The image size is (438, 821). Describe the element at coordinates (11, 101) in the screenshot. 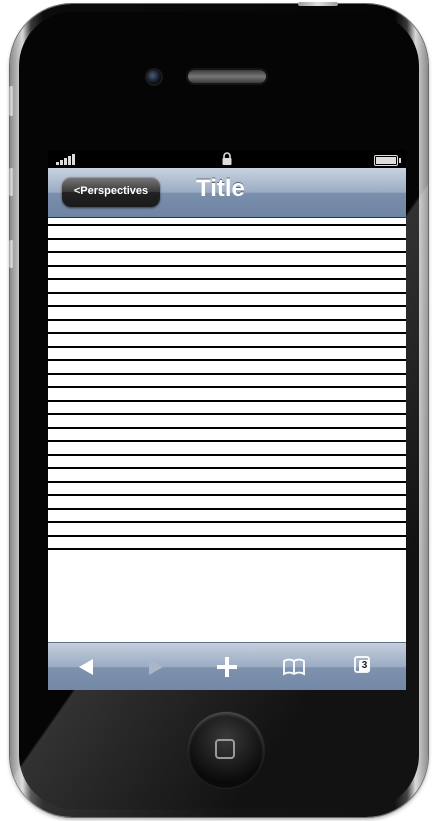

I see `mute-switch` at that location.